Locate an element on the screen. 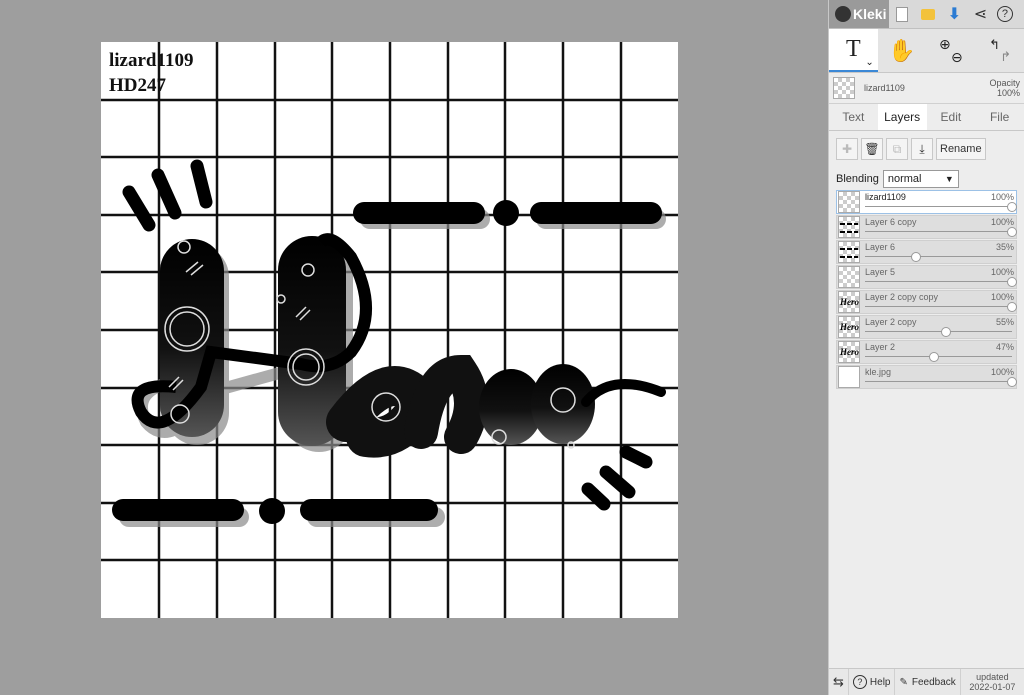 The image size is (1024, 695). hand-icon: ✋ is located at coordinates (902, 50).